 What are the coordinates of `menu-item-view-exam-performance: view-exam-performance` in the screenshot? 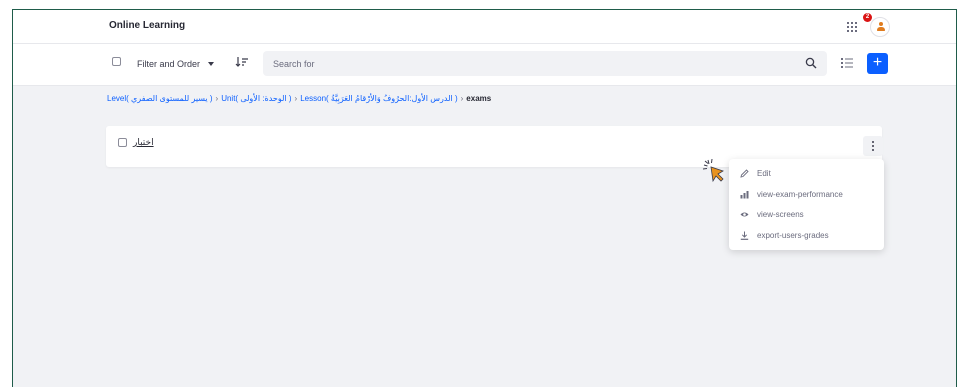 It's located at (806, 195).